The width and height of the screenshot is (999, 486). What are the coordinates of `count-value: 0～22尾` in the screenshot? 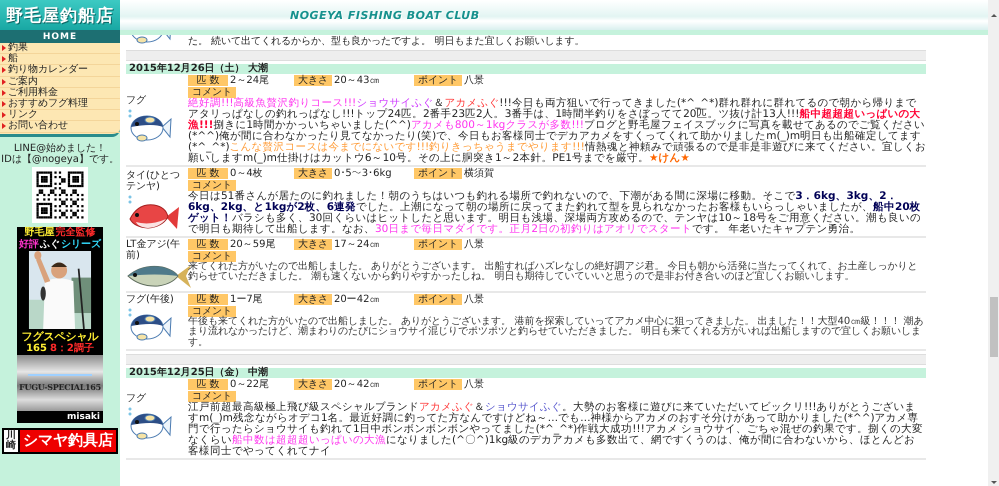 It's located at (250, 384).